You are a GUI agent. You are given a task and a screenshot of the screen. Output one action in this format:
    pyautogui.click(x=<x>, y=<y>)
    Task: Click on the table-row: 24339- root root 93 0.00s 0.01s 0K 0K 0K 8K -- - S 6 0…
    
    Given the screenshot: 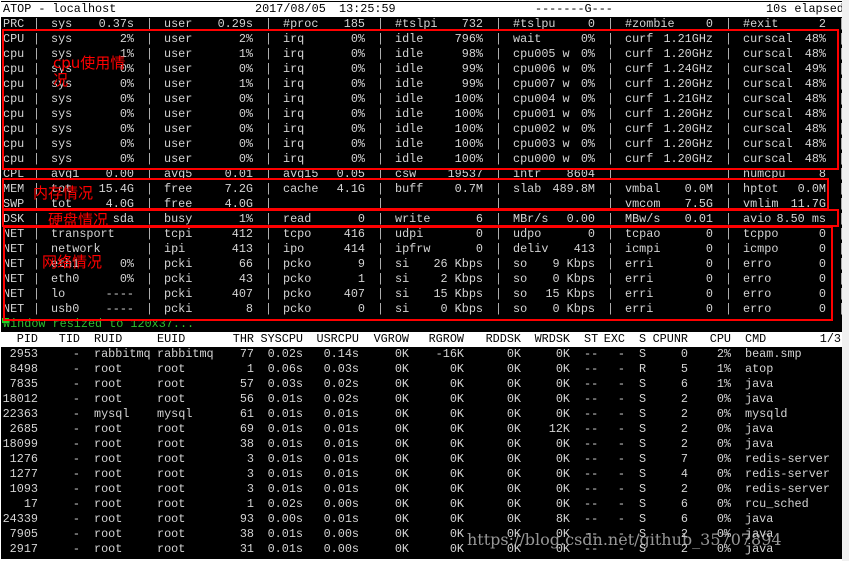 What is the action you would take?
    pyautogui.click(x=421, y=519)
    